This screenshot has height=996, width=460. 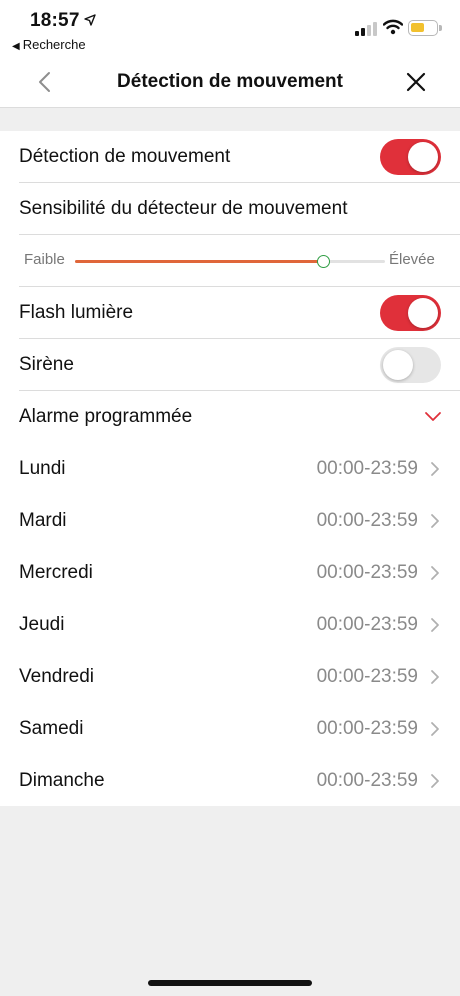 What do you see at coordinates (51, 728) in the screenshot?
I see `day-label: Samedi` at bounding box center [51, 728].